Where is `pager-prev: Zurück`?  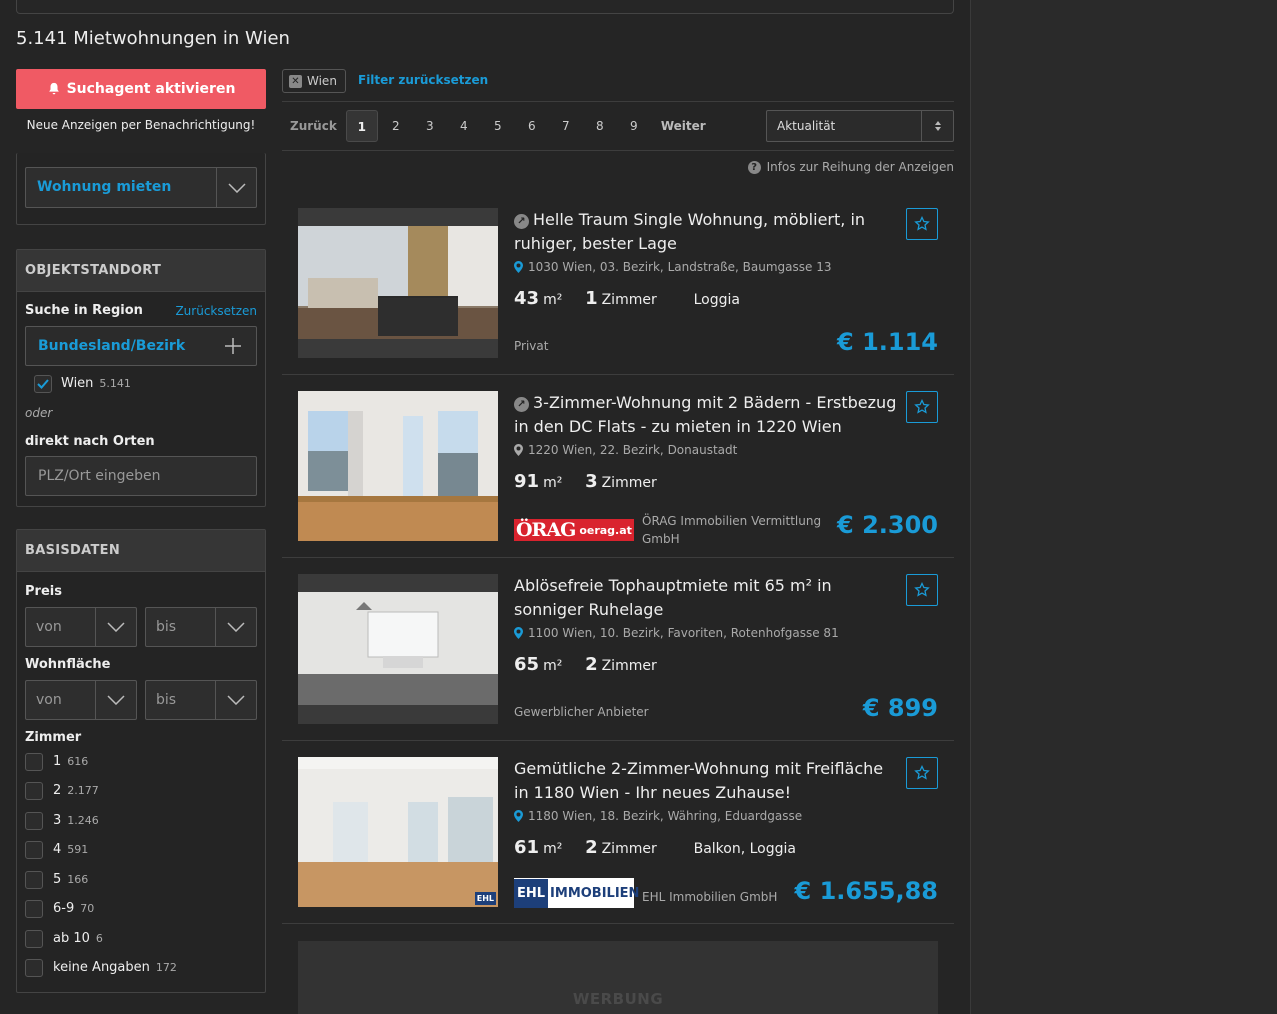
pager-prev: Zurück is located at coordinates (313, 126).